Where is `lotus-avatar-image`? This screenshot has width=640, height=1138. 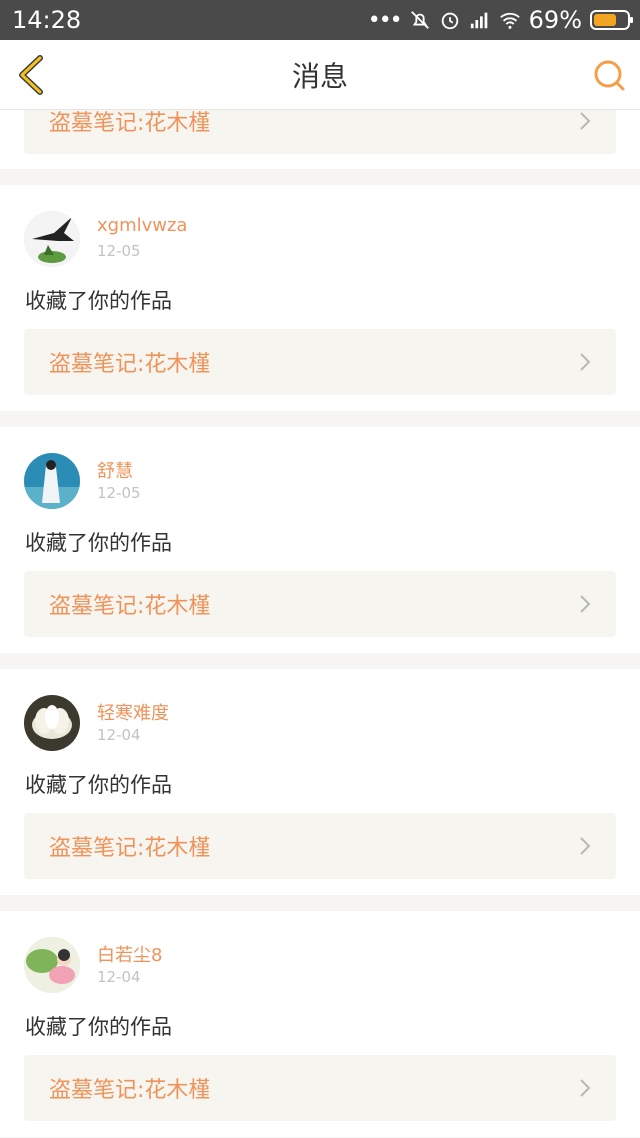
lotus-avatar-image is located at coordinates (52, 723).